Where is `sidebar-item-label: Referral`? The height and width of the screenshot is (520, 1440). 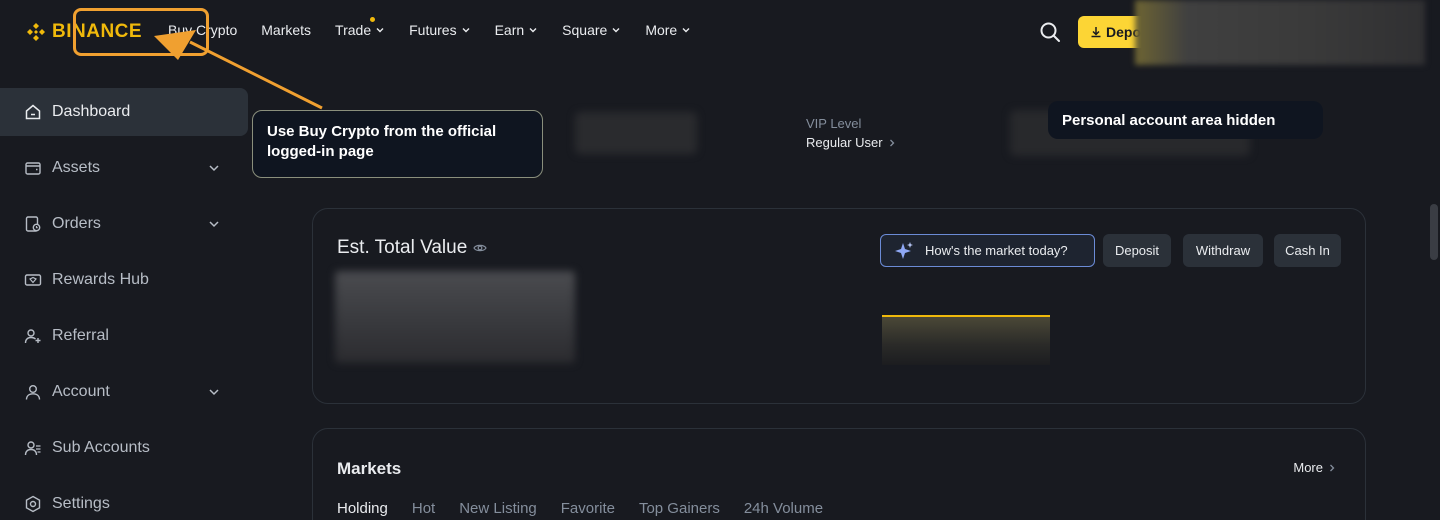 sidebar-item-label: Referral is located at coordinates (80, 335).